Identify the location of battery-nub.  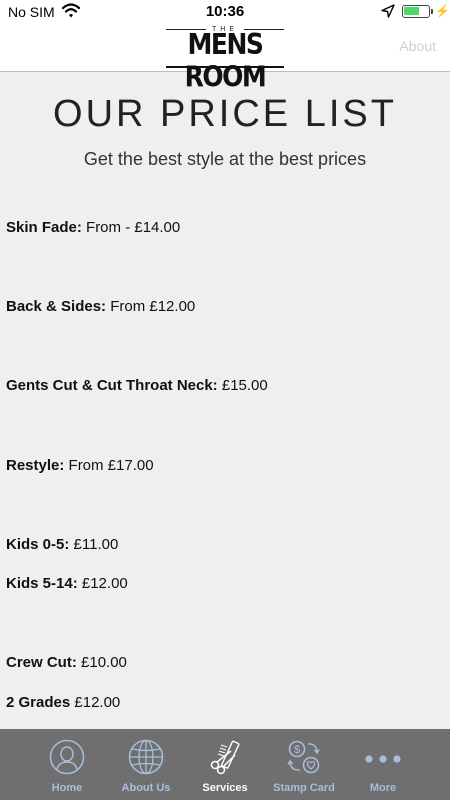
(432, 11).